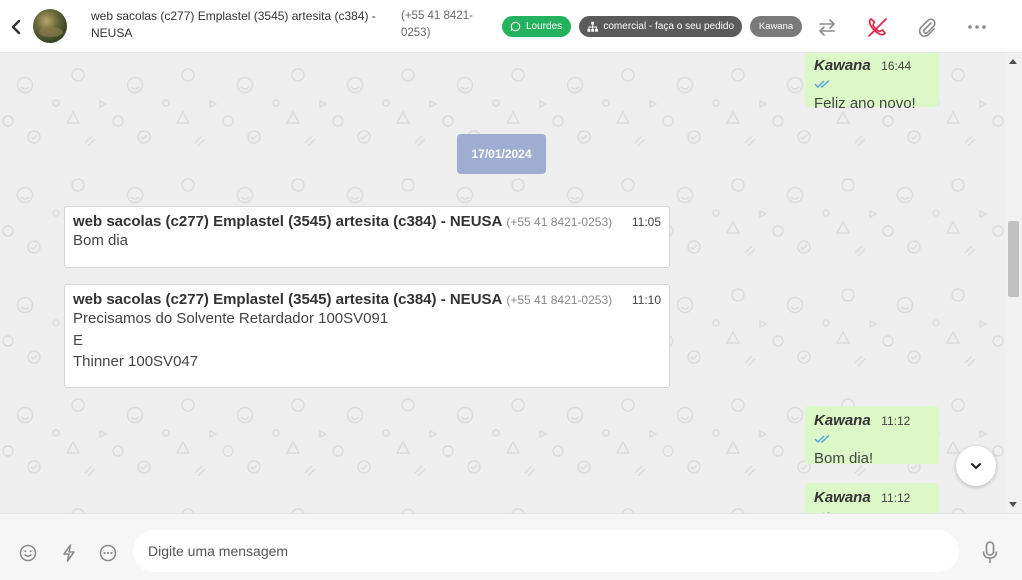 The image size is (1022, 580). What do you see at coordinates (437, 24) in the screenshot?
I see `contact-phone: (+55 41 8421-0253)` at bounding box center [437, 24].